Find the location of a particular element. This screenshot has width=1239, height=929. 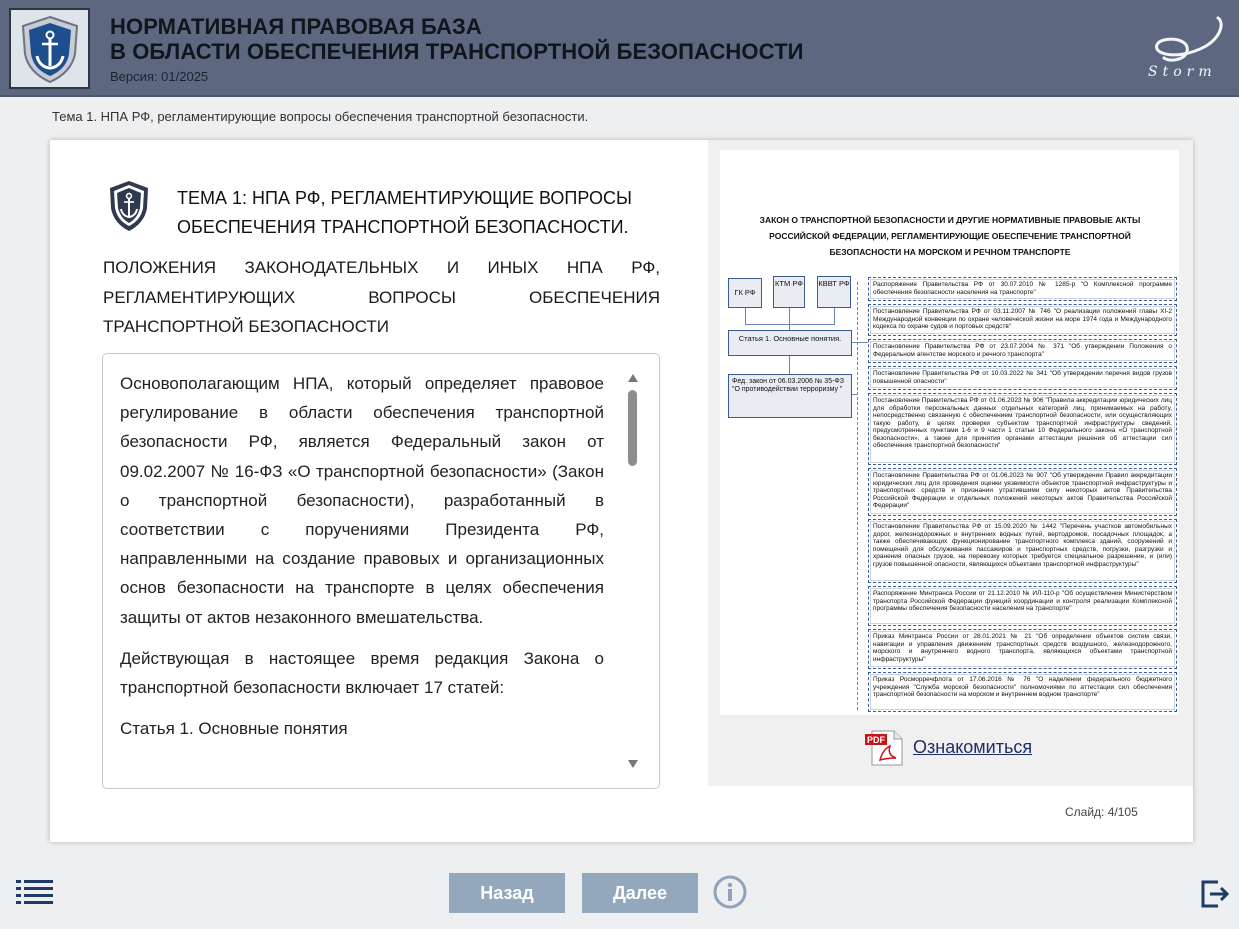

back-button: Назад is located at coordinates (507, 893).